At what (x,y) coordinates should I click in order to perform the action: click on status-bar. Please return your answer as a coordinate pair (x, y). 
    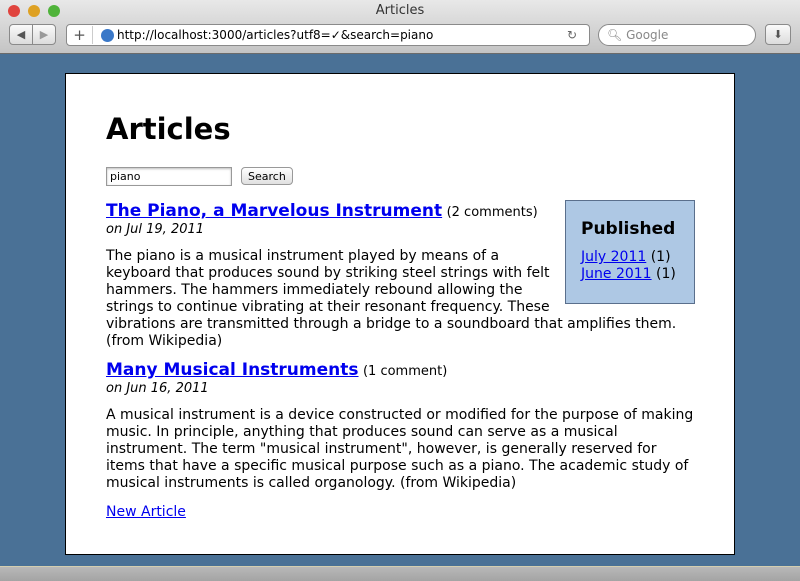
    Looking at the image, I should click on (400, 573).